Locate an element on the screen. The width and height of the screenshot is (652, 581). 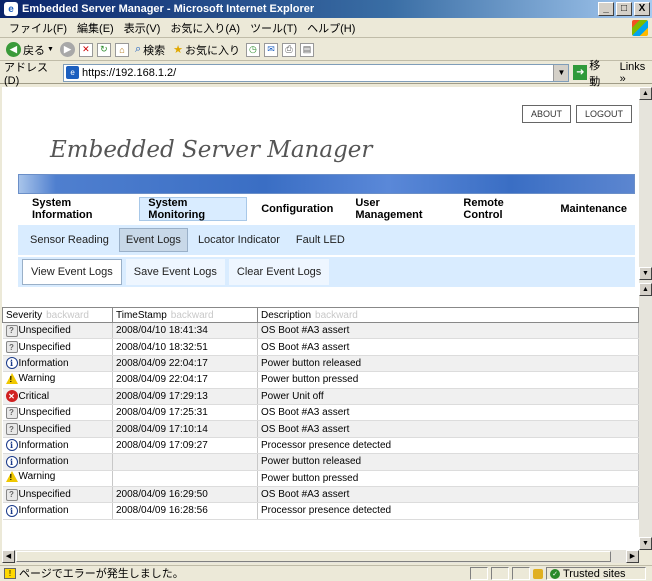
go-button: ➜ 移動 is located at coordinates (591, 73).